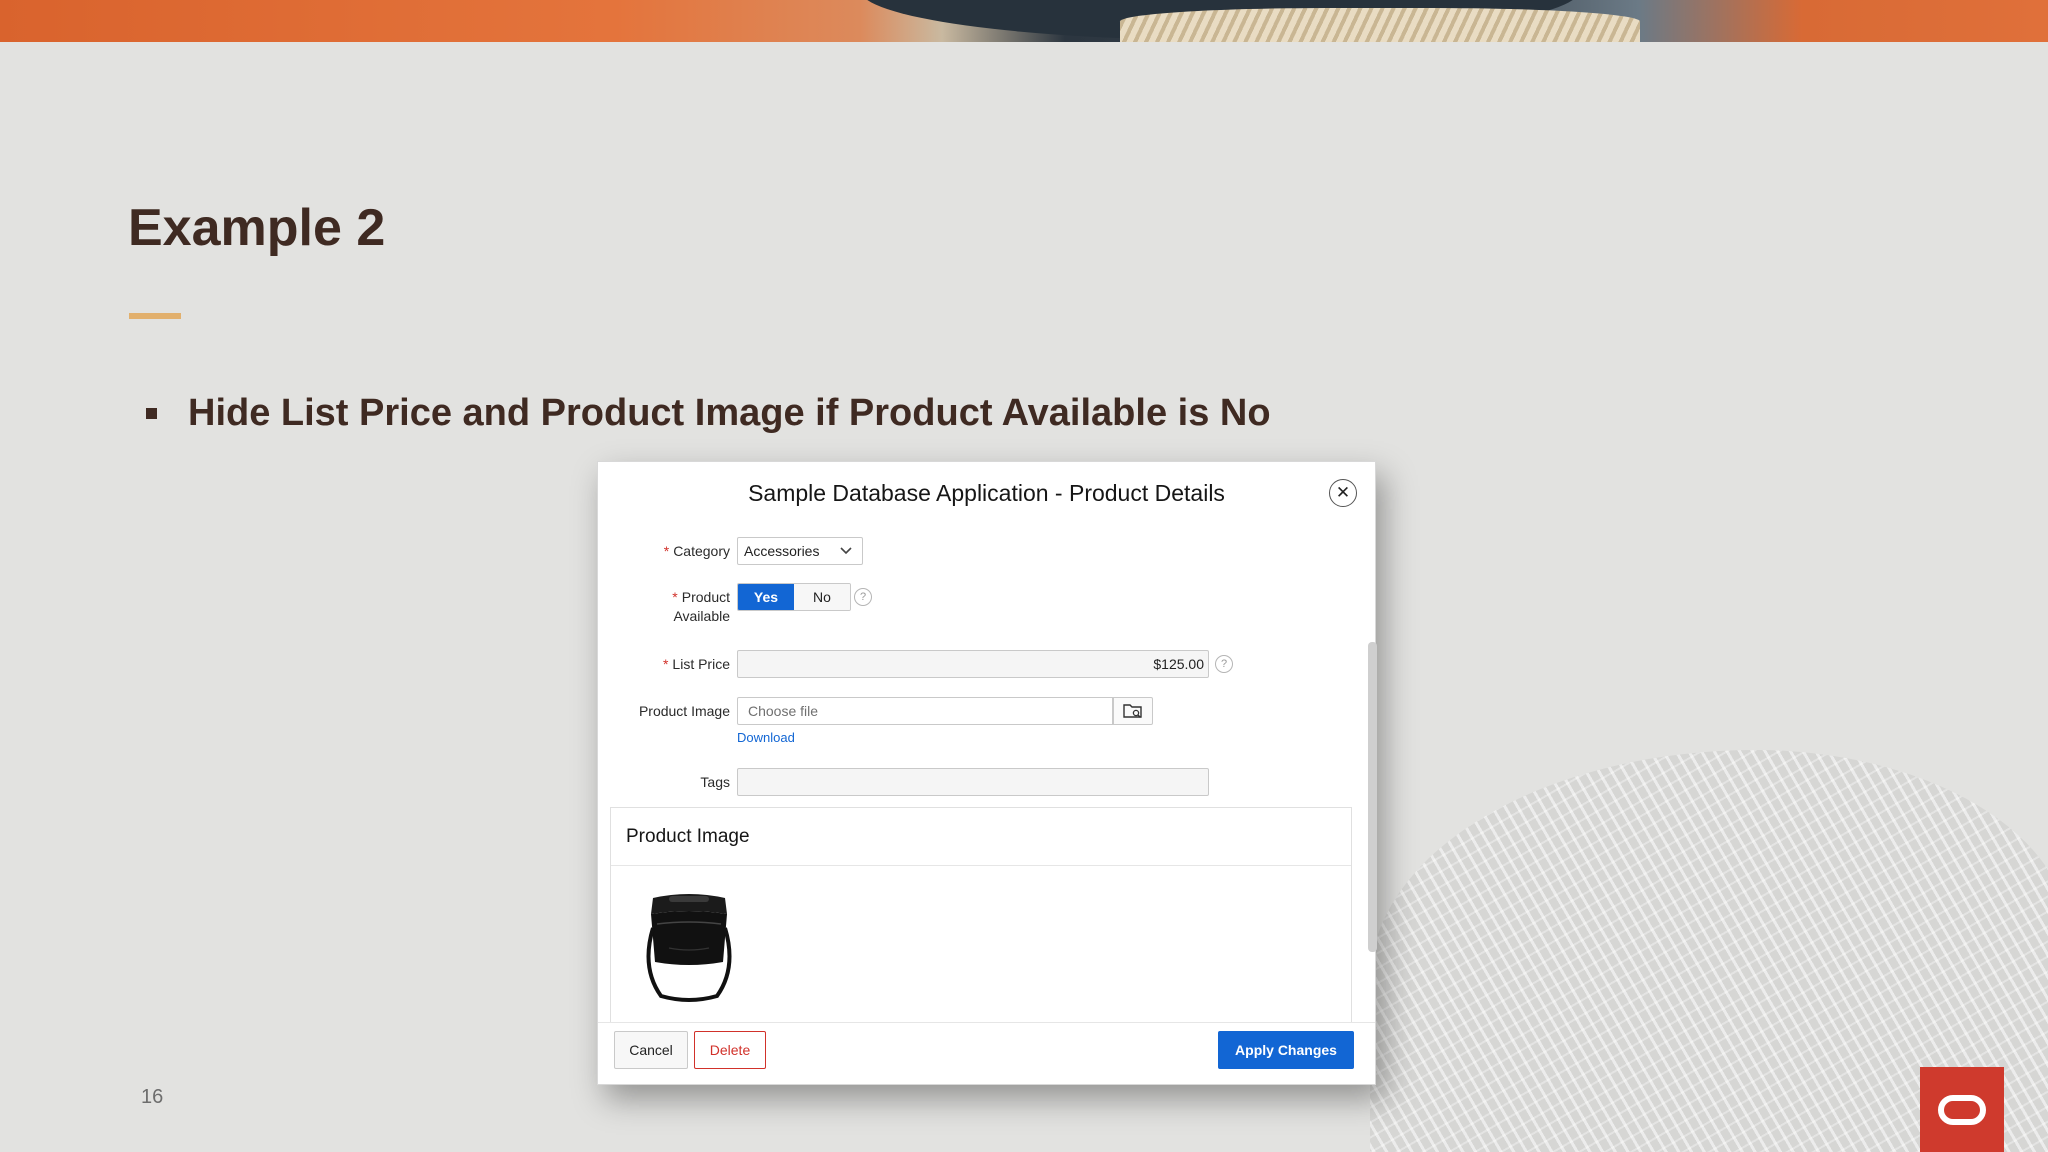  Describe the element at coordinates (152, 1097) in the screenshot. I see `slide-number: 16` at that location.